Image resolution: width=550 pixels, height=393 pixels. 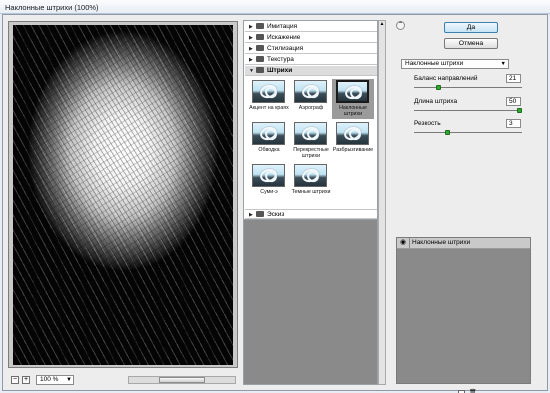 I want to click on stroke-length-slider, so click(x=468, y=111).